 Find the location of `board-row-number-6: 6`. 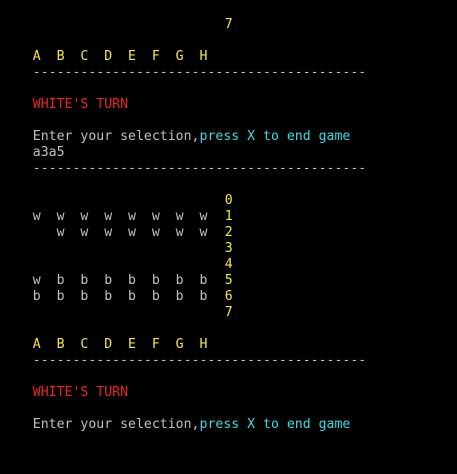

board-row-number-6: 6 is located at coordinates (213, 288).